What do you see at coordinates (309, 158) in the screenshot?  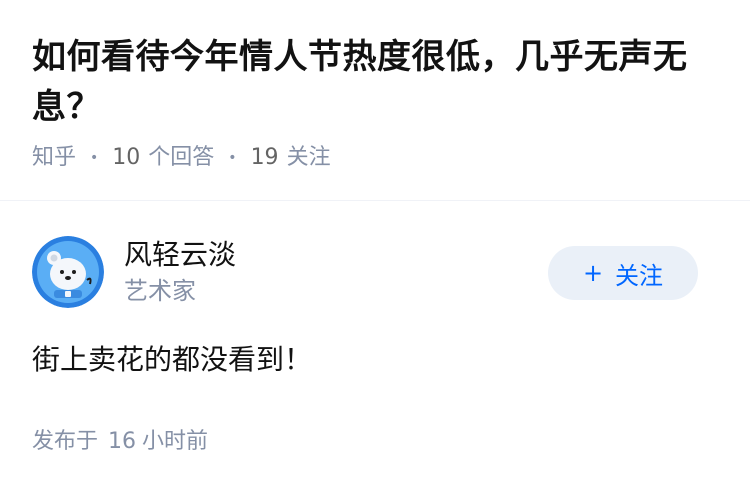 I see `follower-count-label: 关注` at bounding box center [309, 158].